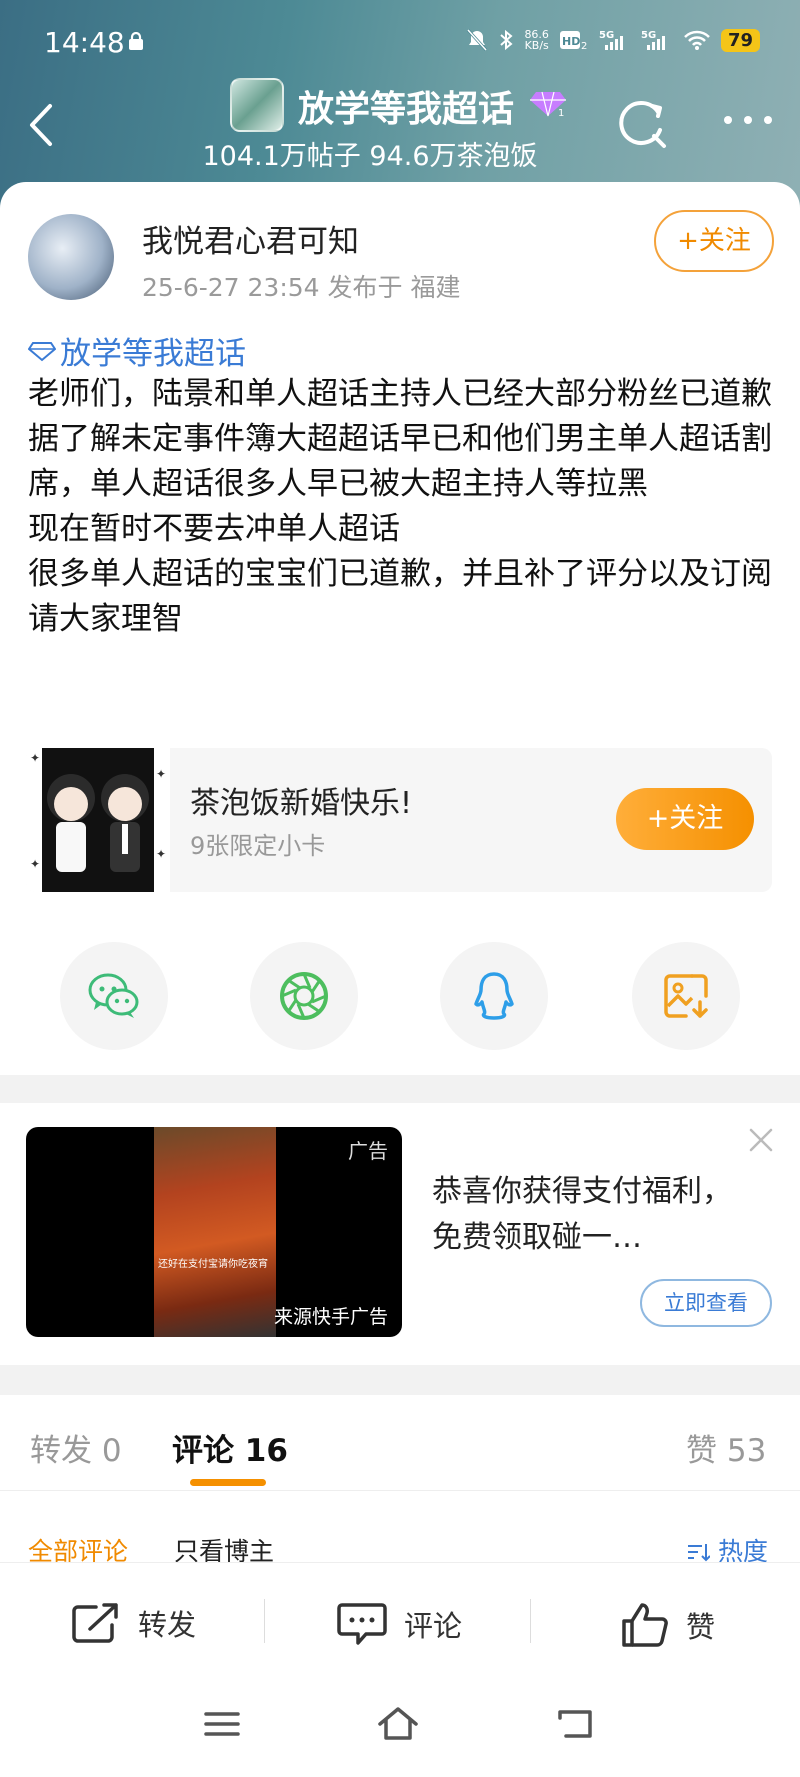  I want to click on comment-label: 评论, so click(433, 1626).